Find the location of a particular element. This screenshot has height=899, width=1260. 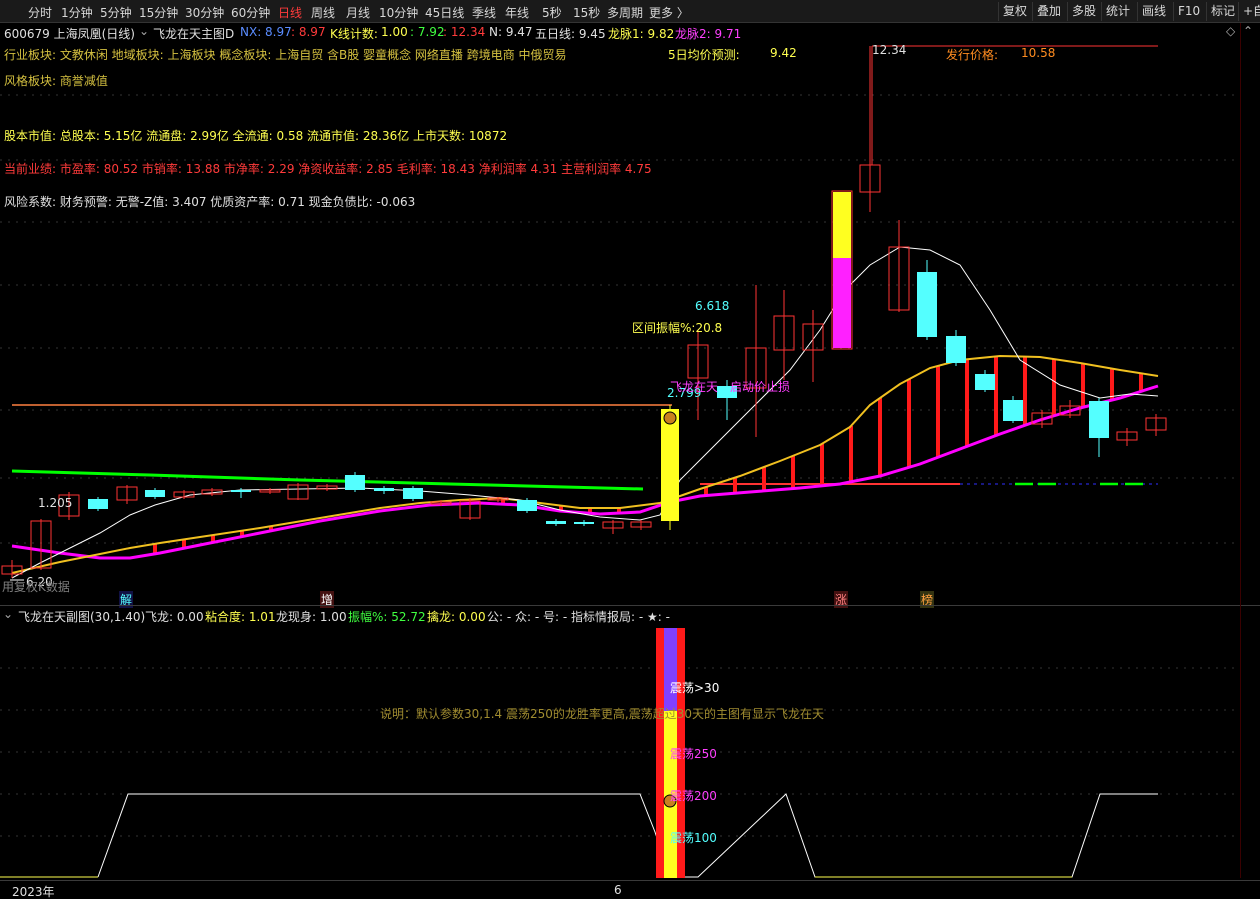

adjusted-data-label: 用复权K数据 is located at coordinates (36, 587).